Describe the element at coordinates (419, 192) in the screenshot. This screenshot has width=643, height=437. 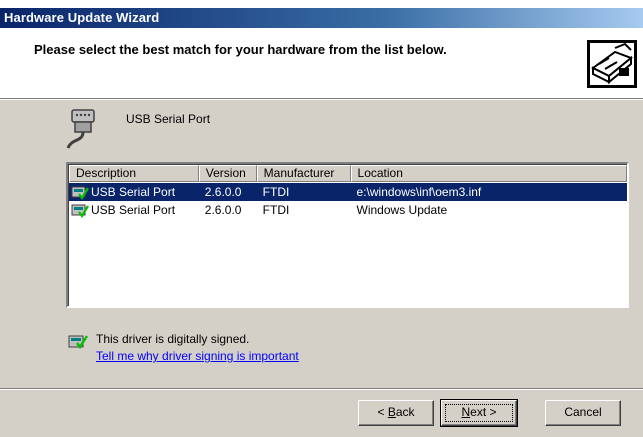
I see `row-location: e:\windows\inf\oem3.inf` at that location.